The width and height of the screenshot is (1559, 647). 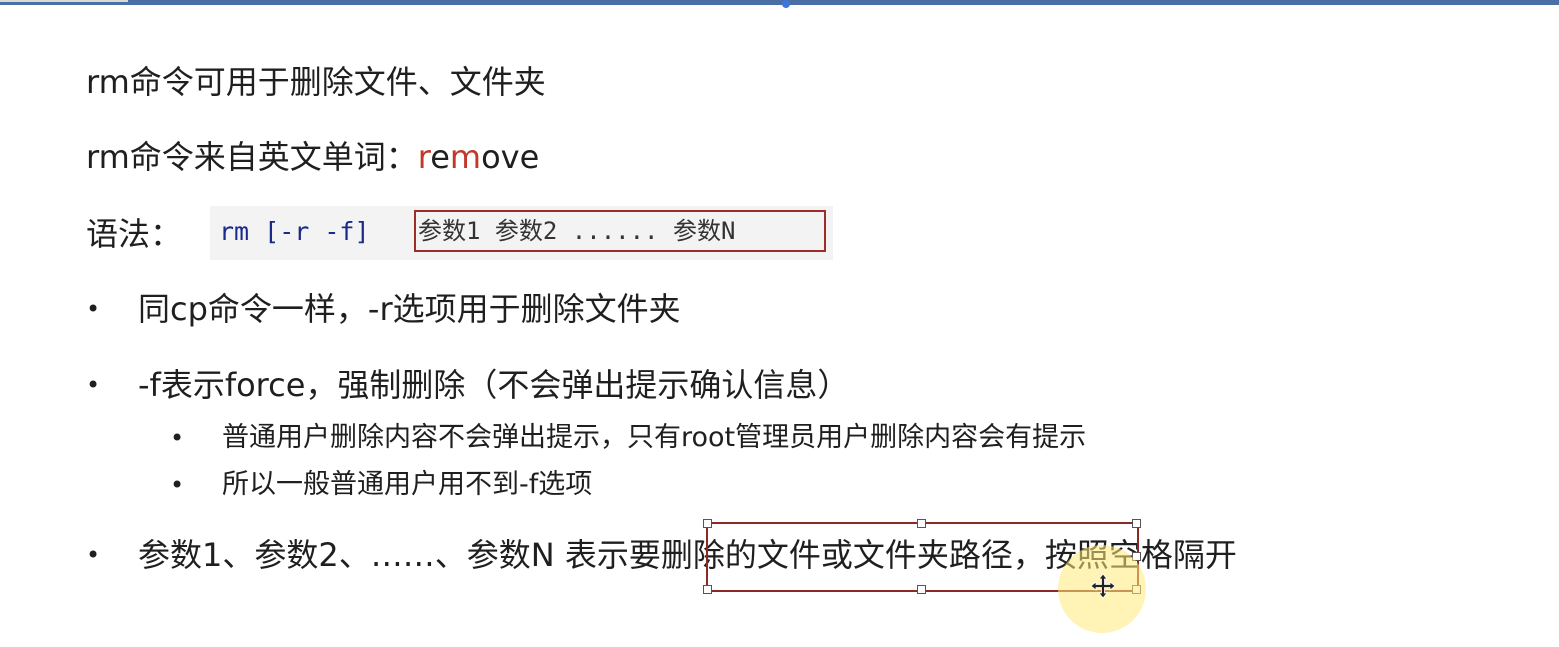 What do you see at coordinates (921, 523) in the screenshot?
I see `resize-handle-top-center` at bounding box center [921, 523].